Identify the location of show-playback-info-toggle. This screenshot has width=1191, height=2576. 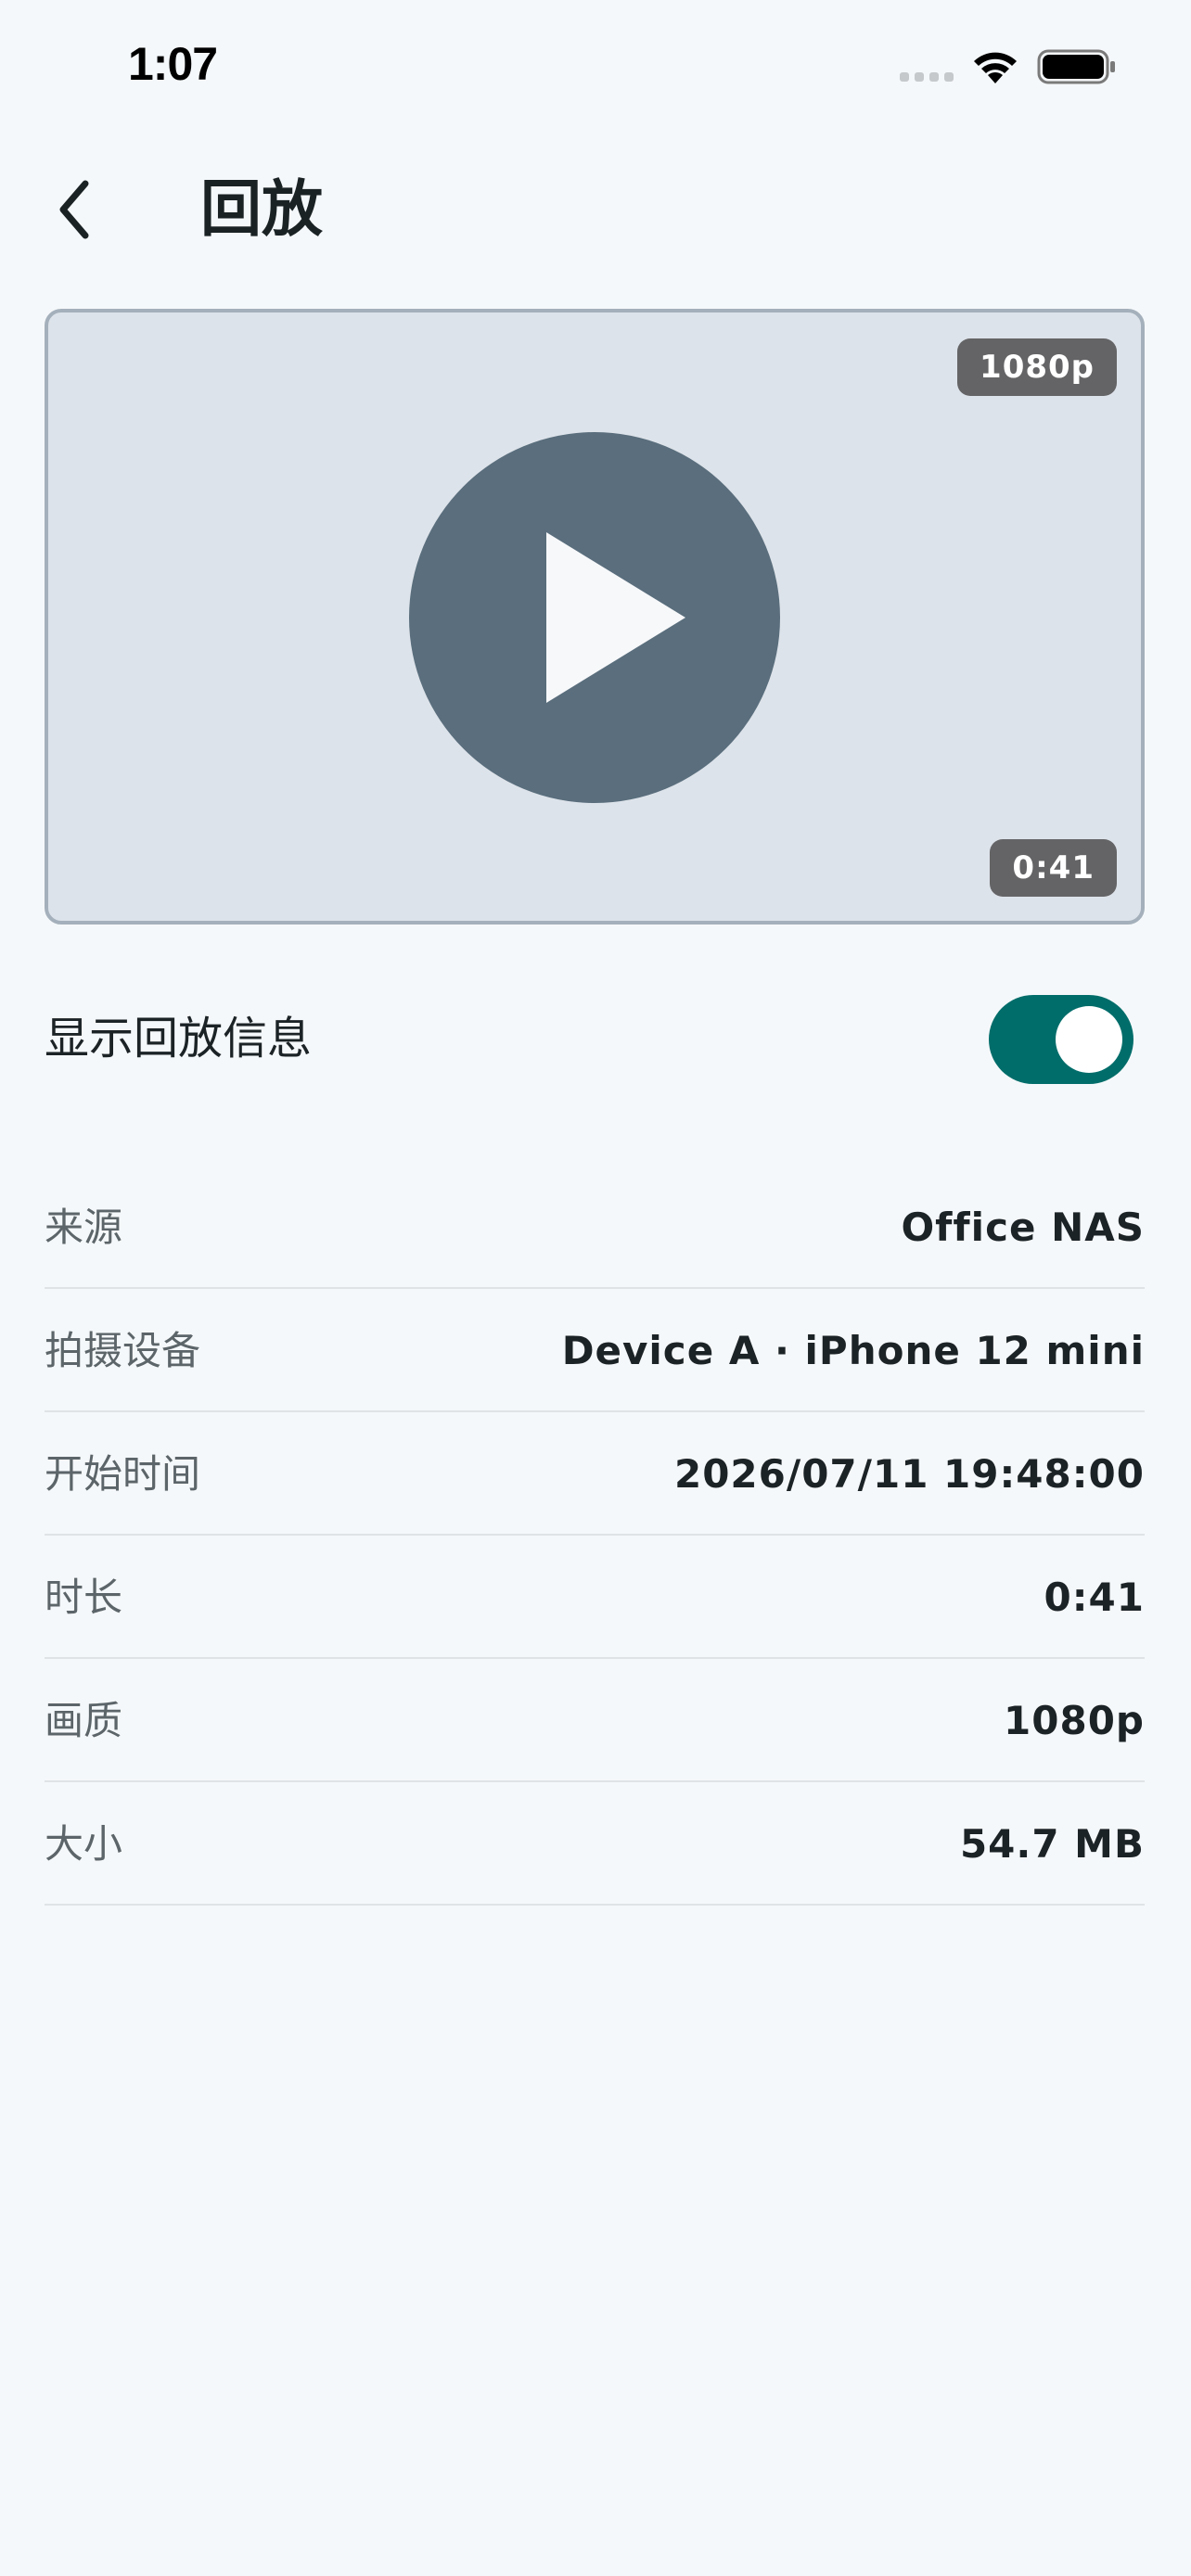
(1061, 1039).